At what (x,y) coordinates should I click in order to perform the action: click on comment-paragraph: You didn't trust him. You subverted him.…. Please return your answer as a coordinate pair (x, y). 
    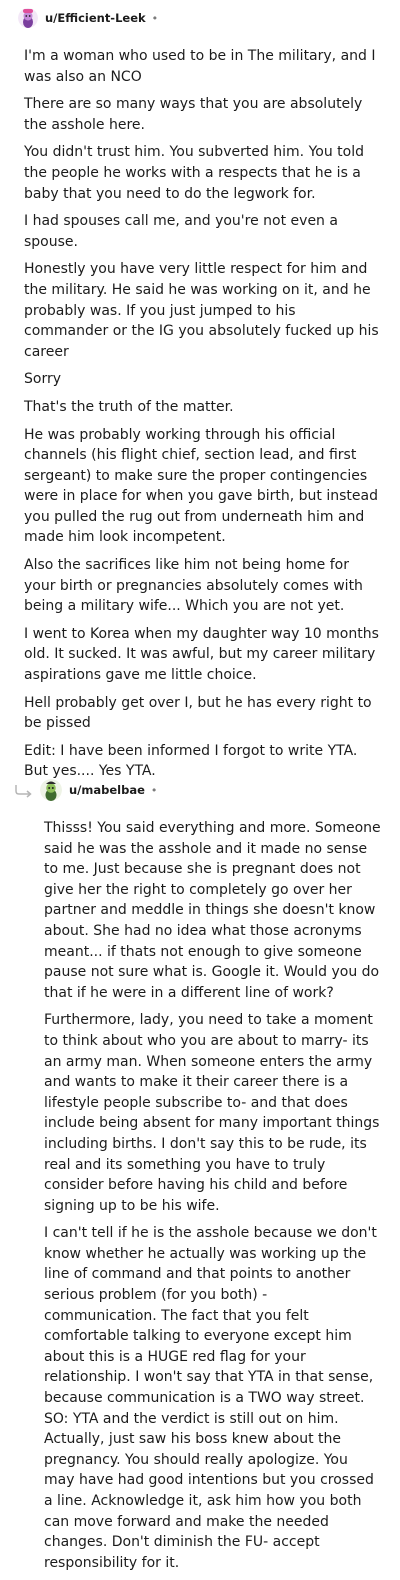
    Looking at the image, I should click on (194, 173).